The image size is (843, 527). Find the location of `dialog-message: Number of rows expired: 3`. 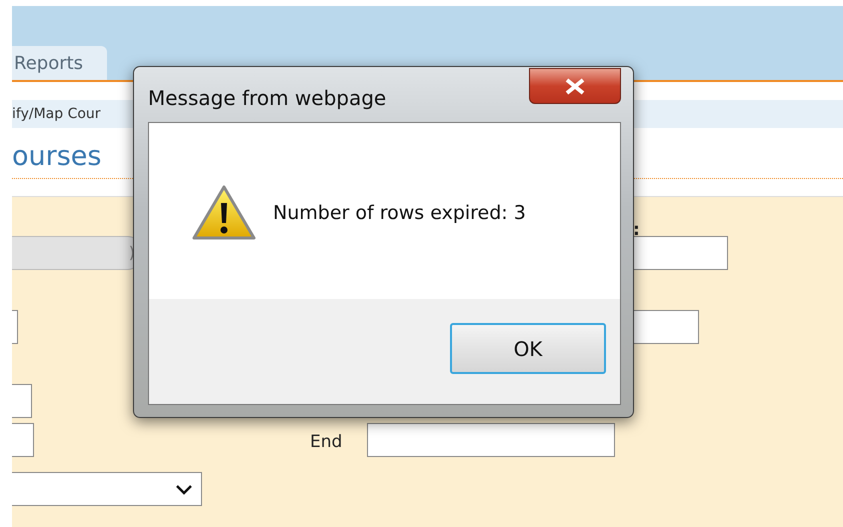

dialog-message: Number of rows expired: 3 is located at coordinates (399, 213).